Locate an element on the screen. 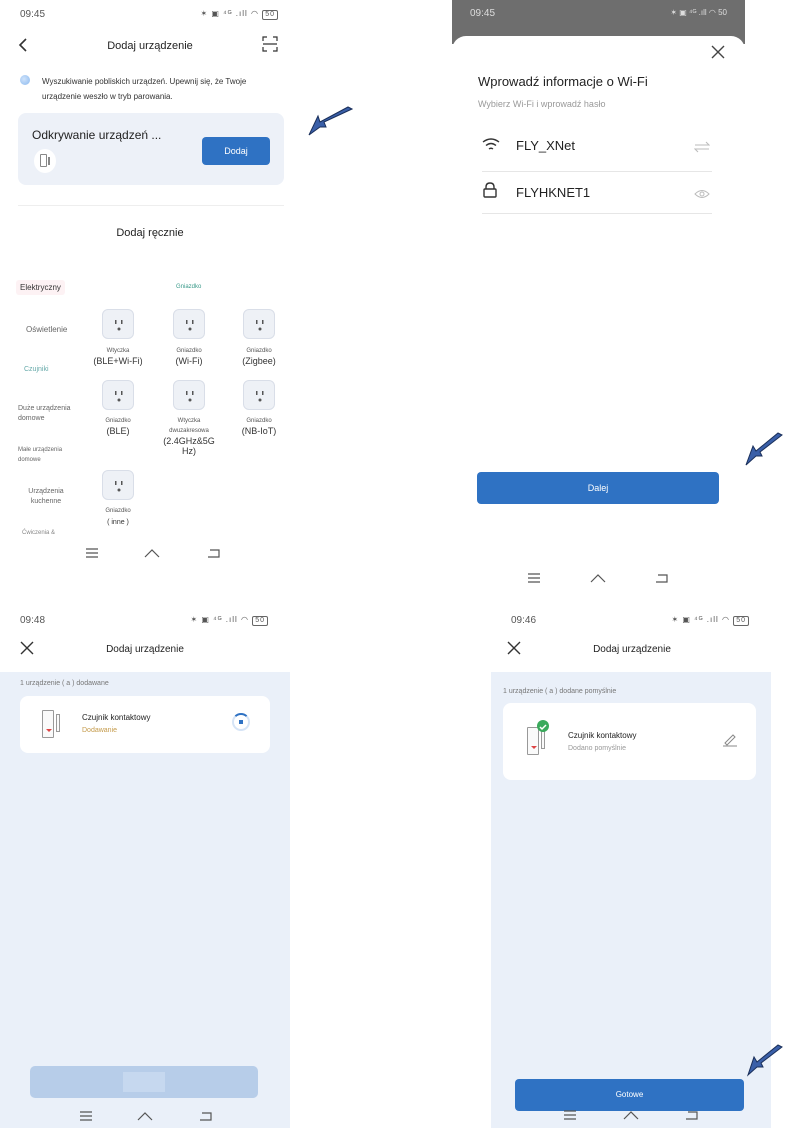 This screenshot has height=1128, width=785. discovery-card: Odkrywanie urządzeń ... Dodaj is located at coordinates (151, 149).